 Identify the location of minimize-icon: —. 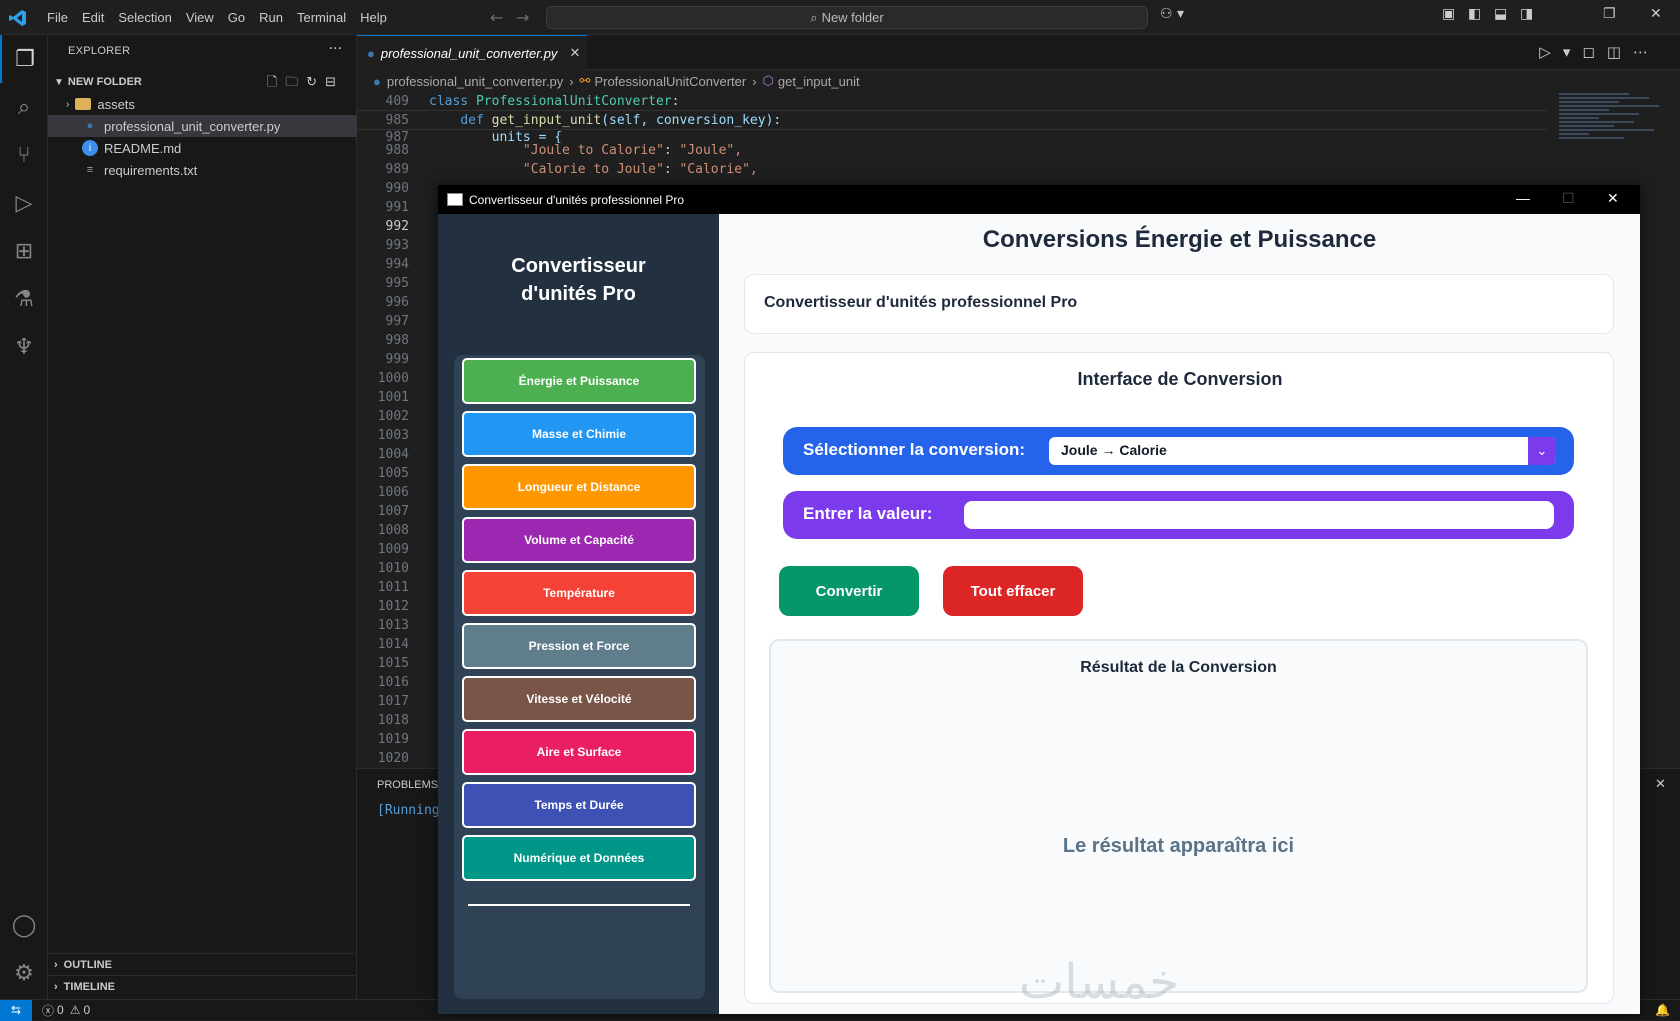
(1523, 198).